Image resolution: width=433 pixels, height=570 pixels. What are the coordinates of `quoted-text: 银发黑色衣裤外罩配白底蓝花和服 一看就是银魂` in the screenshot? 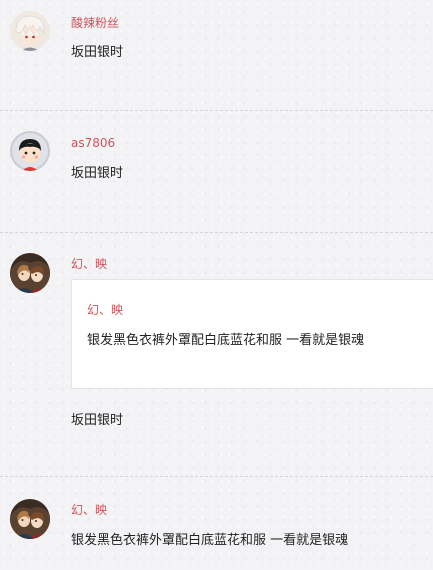 It's located at (226, 340).